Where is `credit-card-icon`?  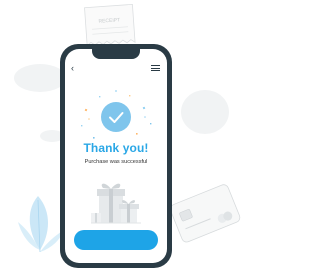
credit-card-icon is located at coordinates (205, 213).